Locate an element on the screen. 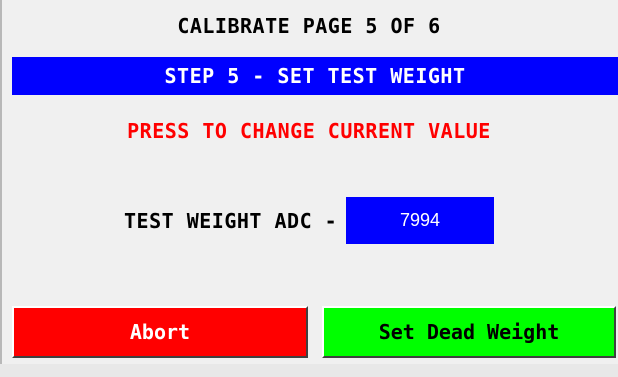  test-weight-adc-value-button: 7994 is located at coordinates (420, 220).